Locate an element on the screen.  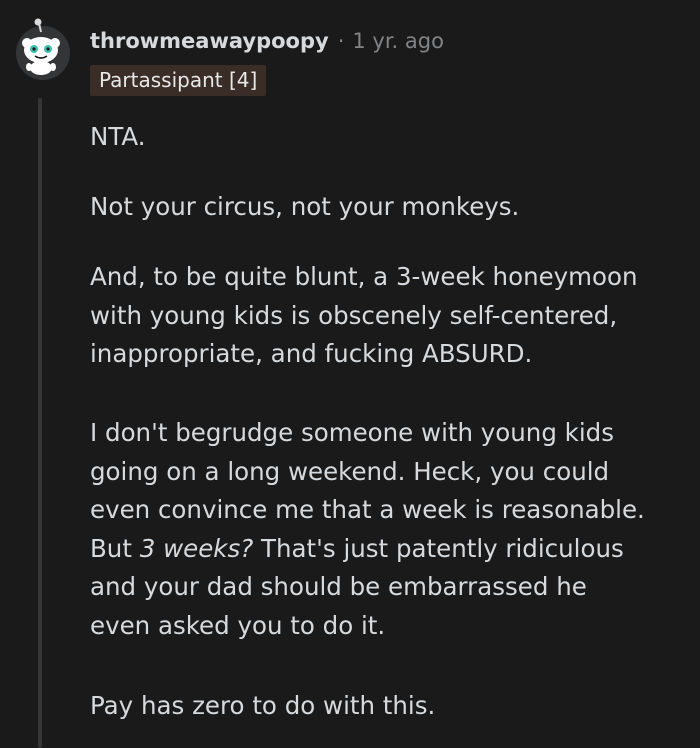
paragraph-4-line: going on a long weekend. Heck, you could is located at coordinates (350, 471).